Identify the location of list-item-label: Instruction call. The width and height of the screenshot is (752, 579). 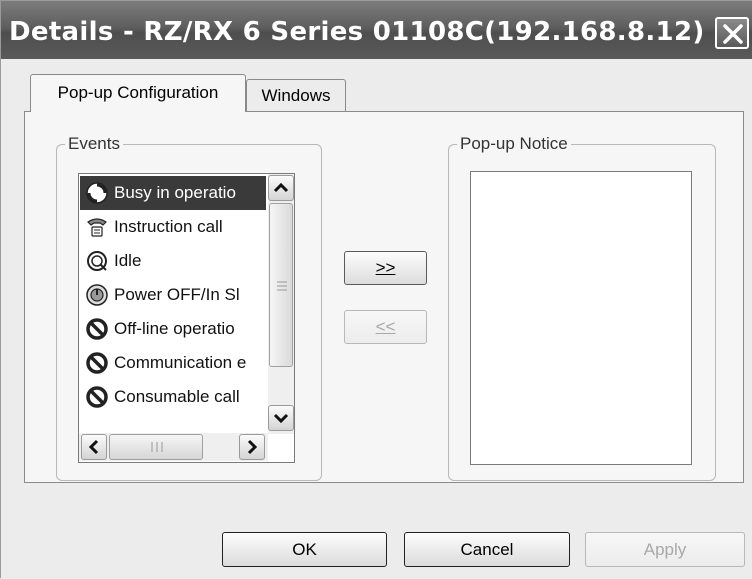
(168, 226).